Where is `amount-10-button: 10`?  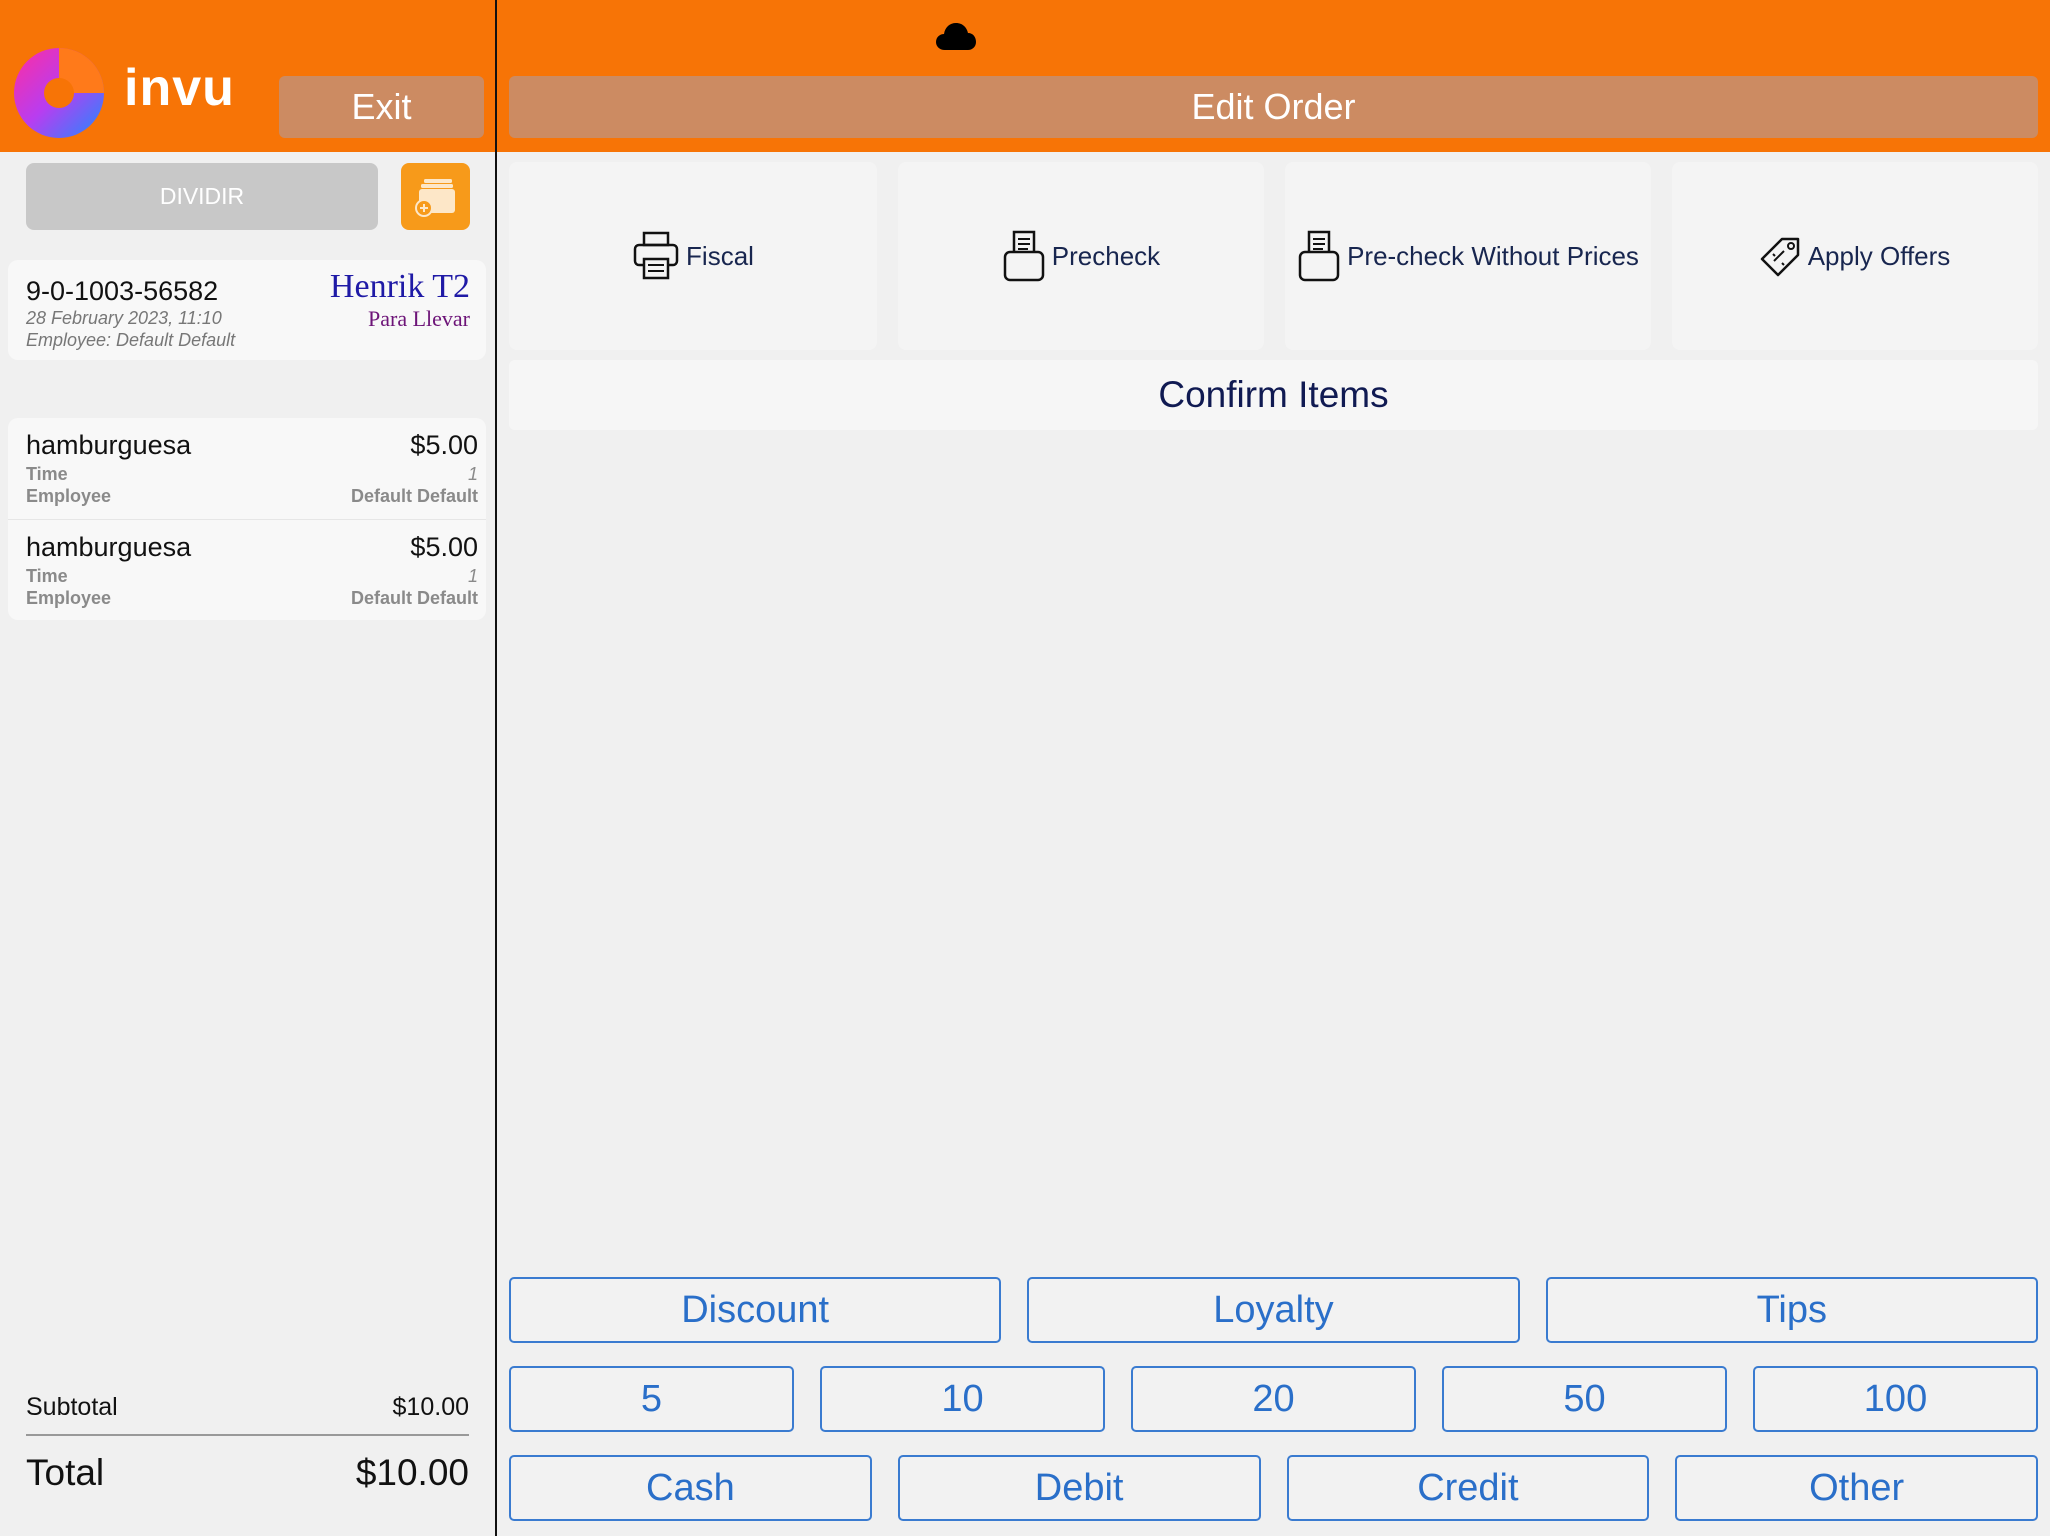 amount-10-button: 10 is located at coordinates (962, 1399).